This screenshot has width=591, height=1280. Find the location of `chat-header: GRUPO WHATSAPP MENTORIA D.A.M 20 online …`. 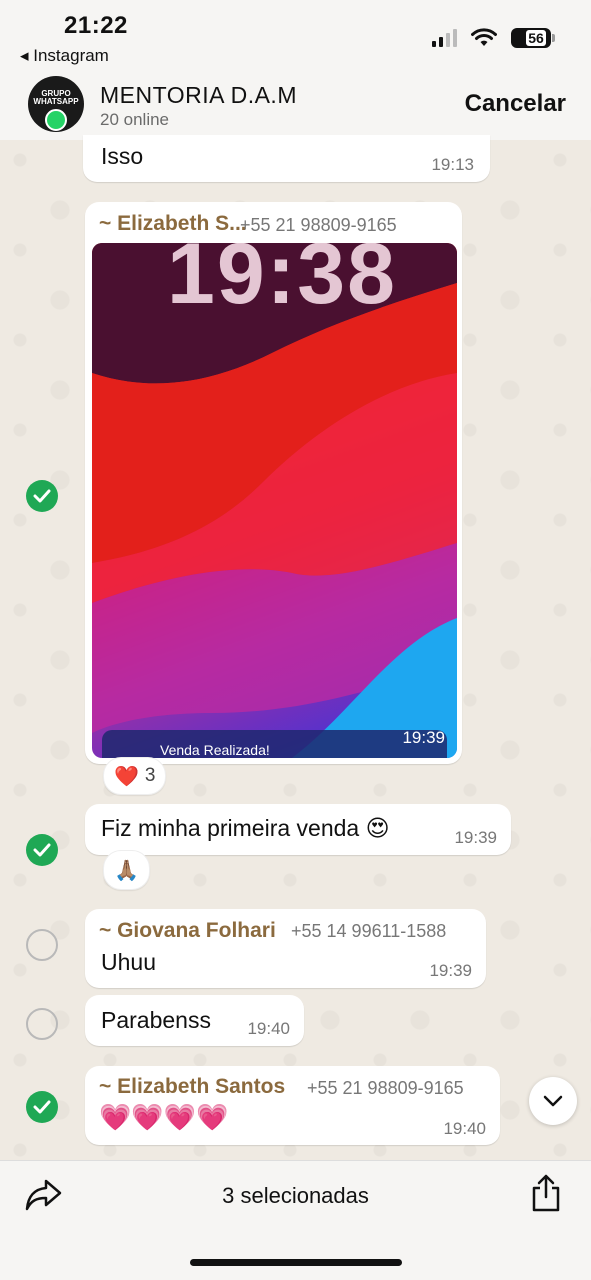

chat-header: GRUPO WHATSAPP MENTORIA D.A.M 20 online … is located at coordinates (295, 105).